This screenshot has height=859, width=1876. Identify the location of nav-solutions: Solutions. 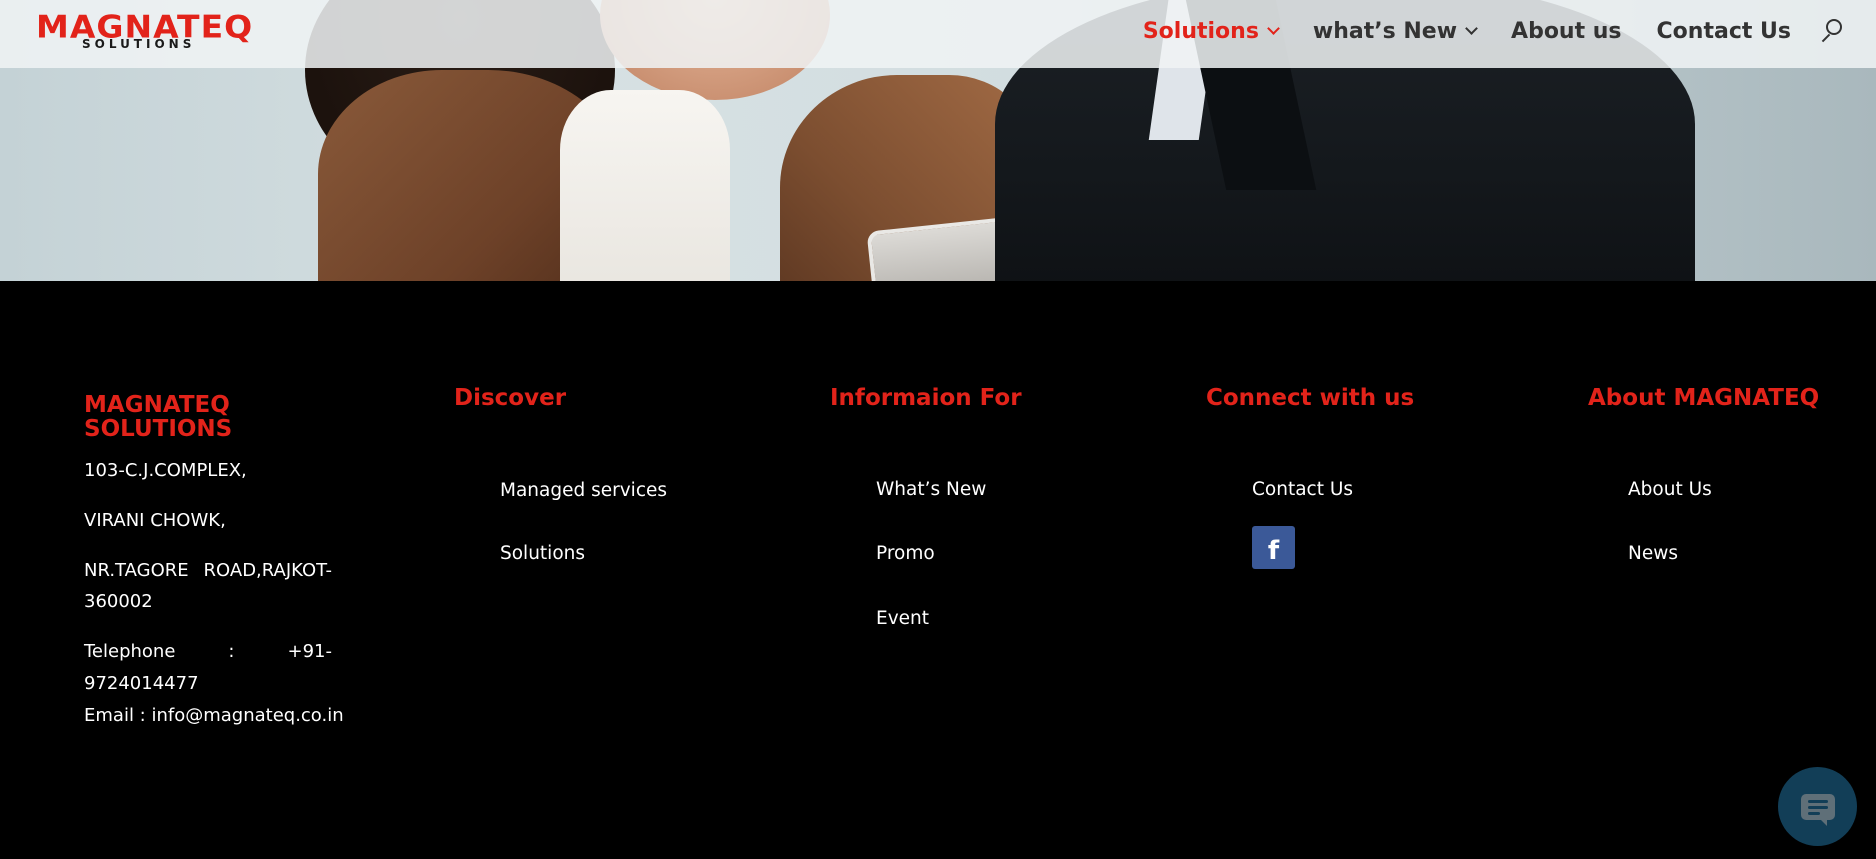
(1211, 31).